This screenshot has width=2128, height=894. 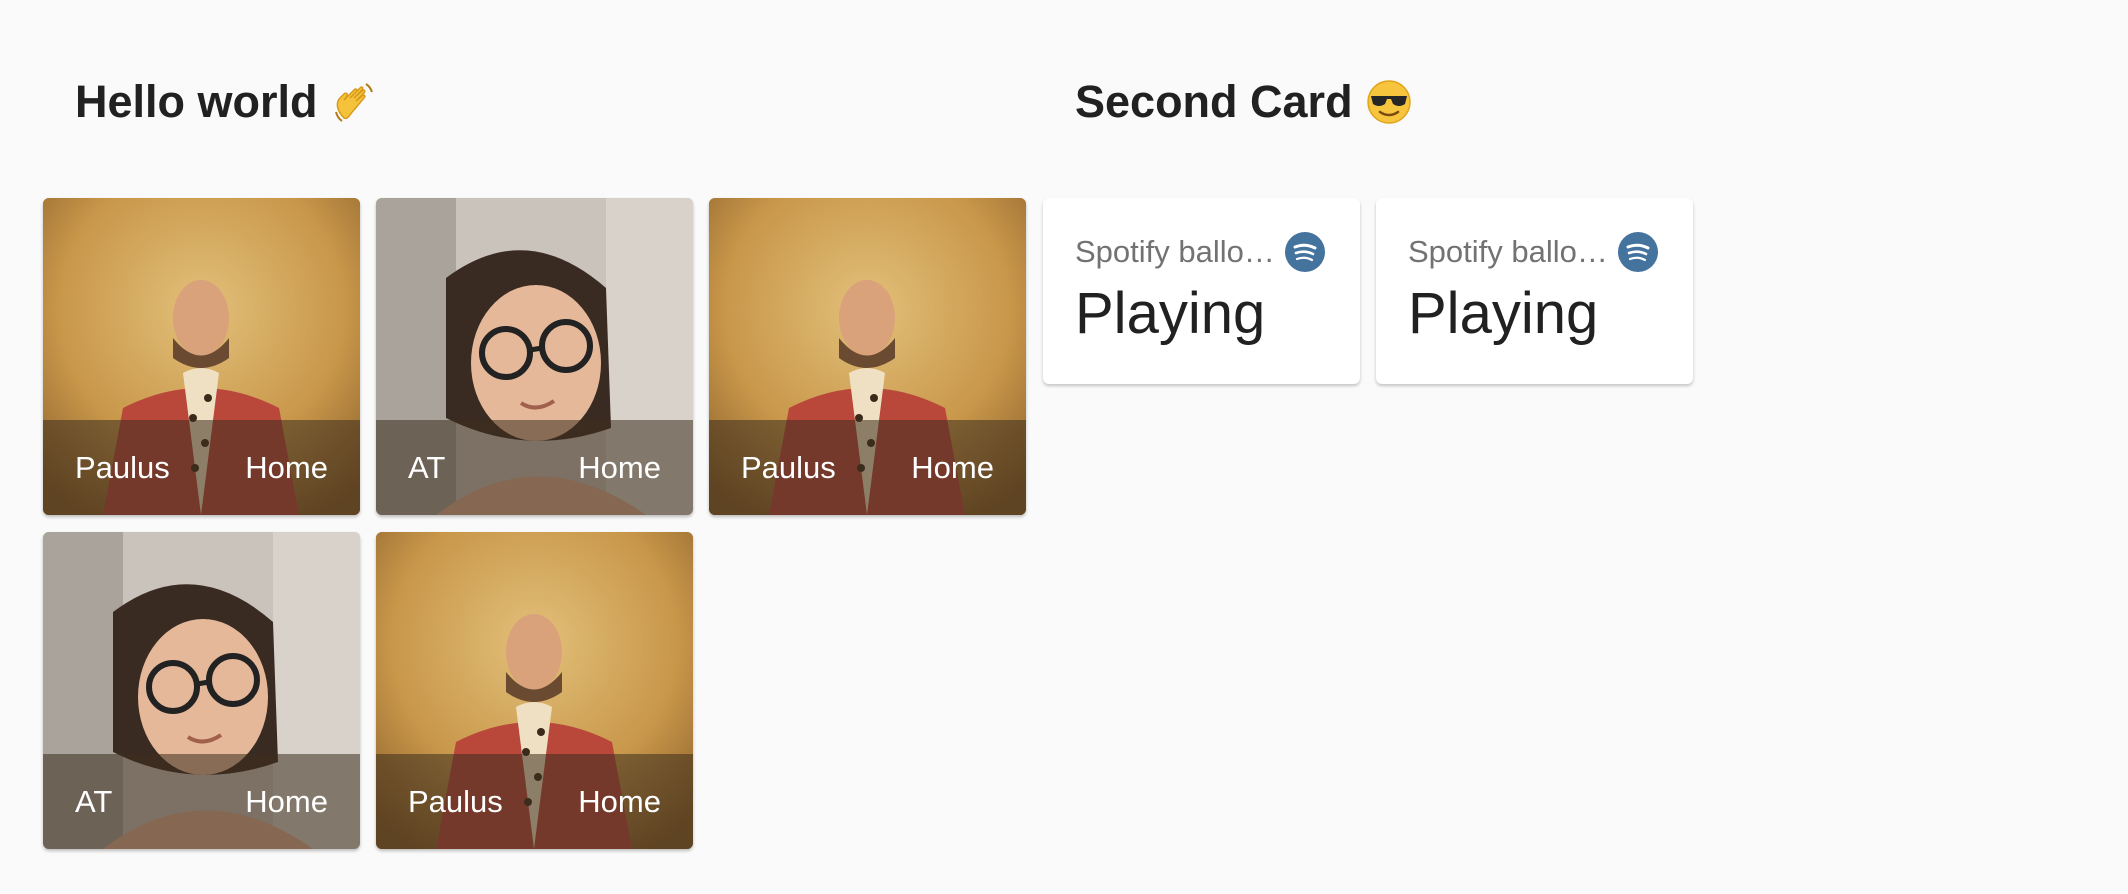 I want to click on hello-world-title-text: Hello world, so click(x=196, y=101).